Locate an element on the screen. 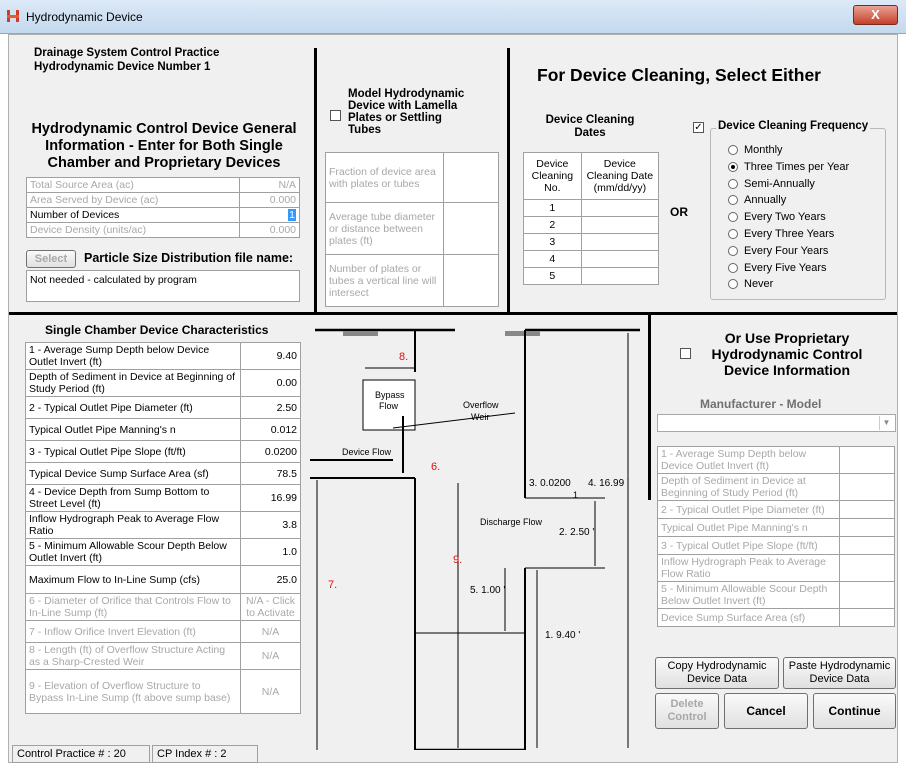 The width and height of the screenshot is (906, 771). row-label: 3 - Typical Outlet Pipe Slope (ft/ft) is located at coordinates (133, 451).